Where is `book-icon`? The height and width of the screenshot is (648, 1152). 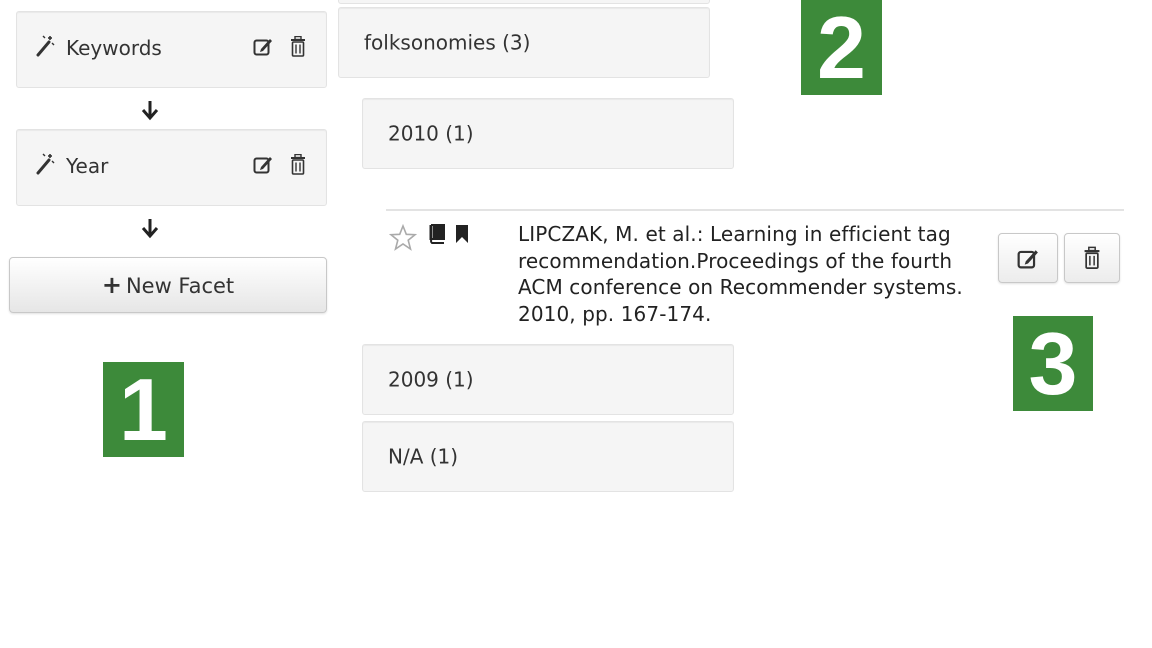
book-icon is located at coordinates (436, 234).